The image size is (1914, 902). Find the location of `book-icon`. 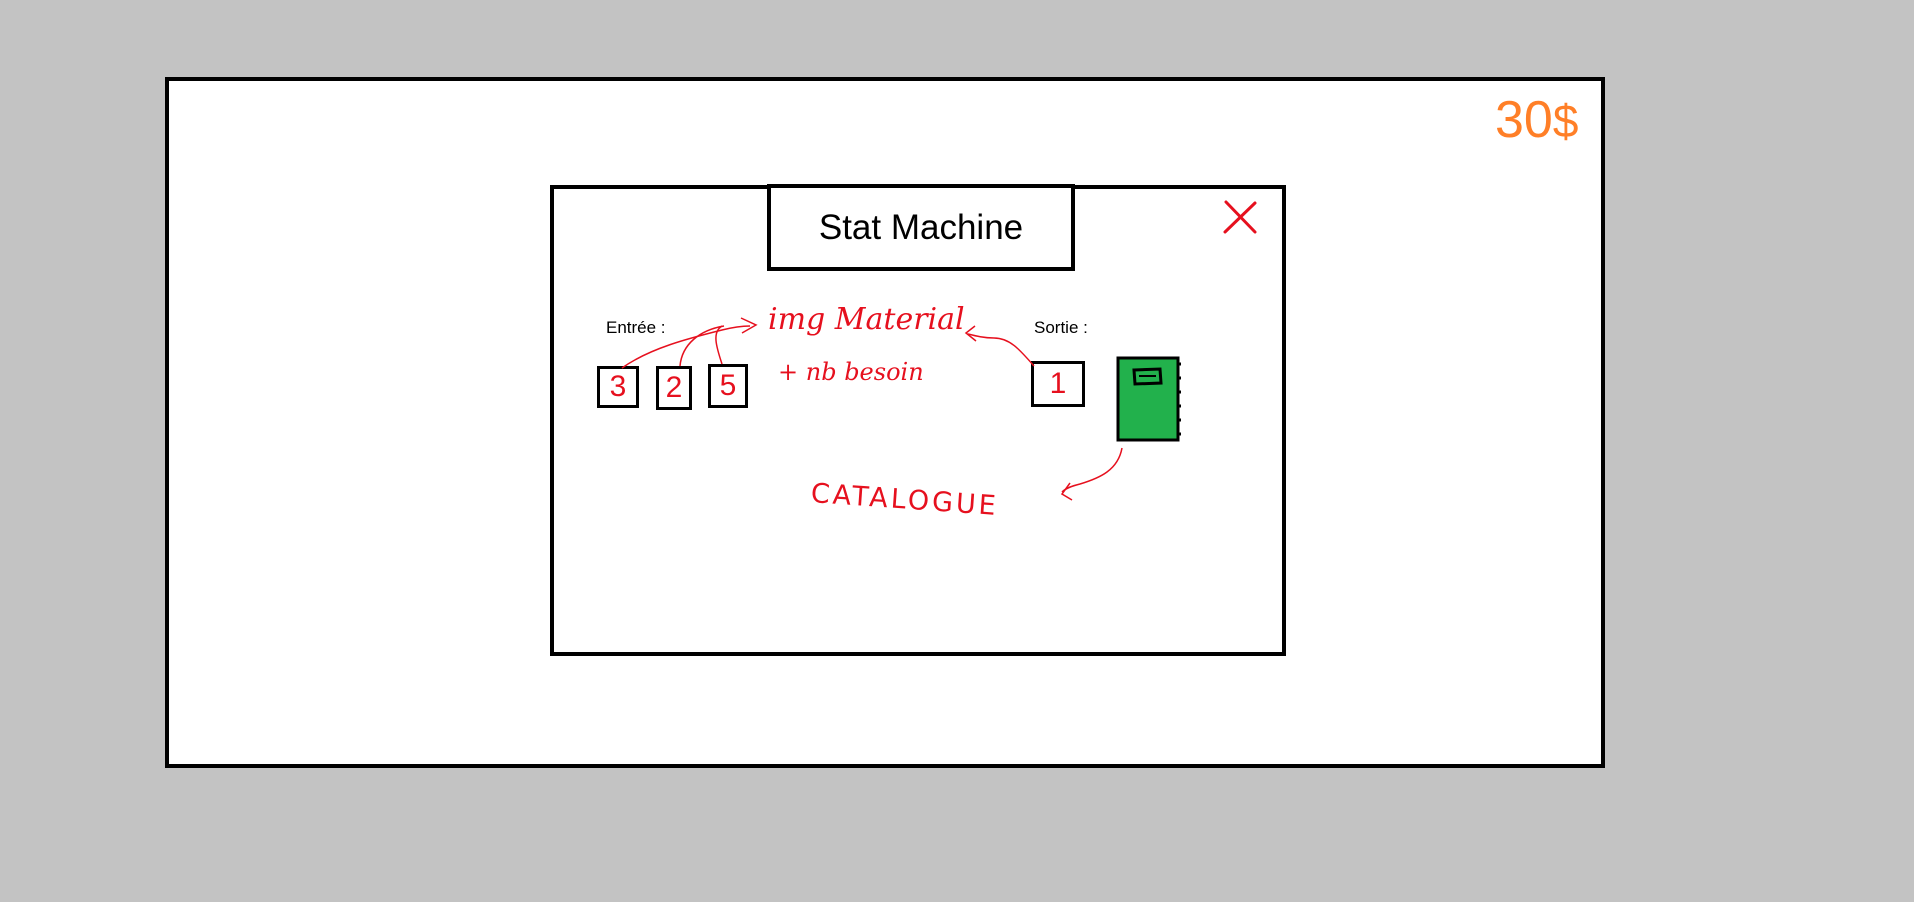

book-icon is located at coordinates (1148, 399).